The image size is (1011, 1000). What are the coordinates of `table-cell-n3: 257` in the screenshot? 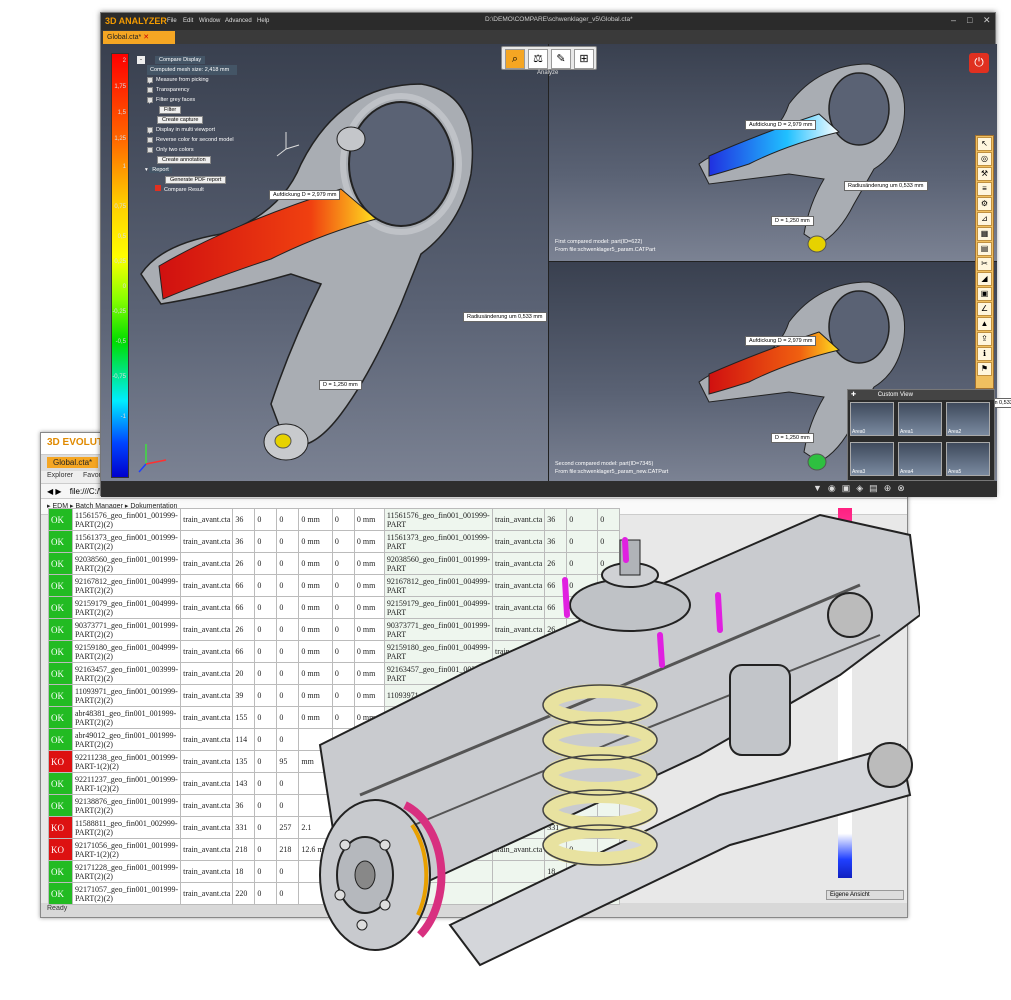 It's located at (288, 827).